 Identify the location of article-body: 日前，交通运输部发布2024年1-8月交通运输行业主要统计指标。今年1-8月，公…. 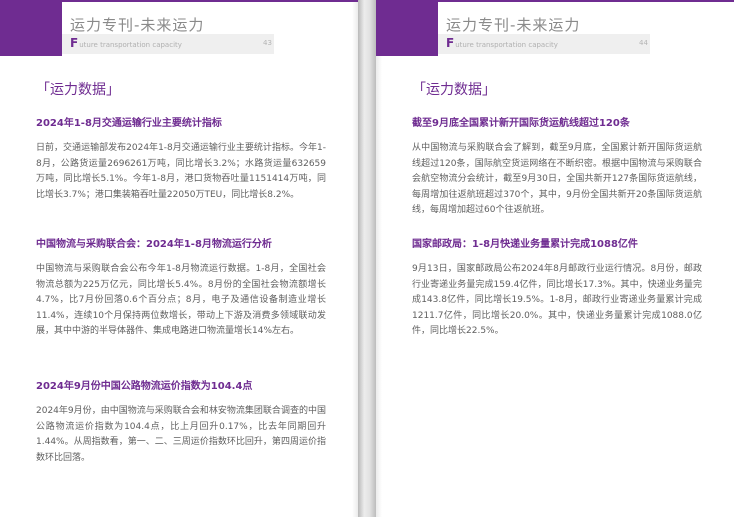
(181, 171).